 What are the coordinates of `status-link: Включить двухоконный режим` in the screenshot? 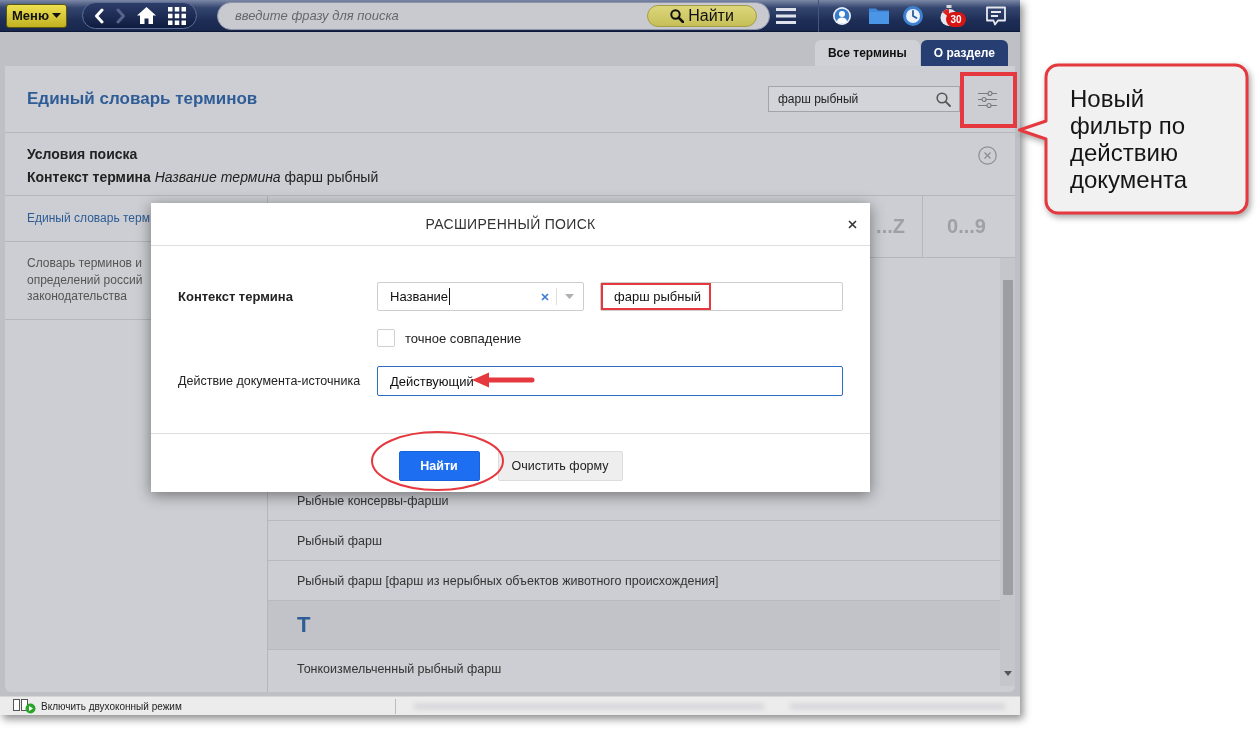 It's located at (111, 706).